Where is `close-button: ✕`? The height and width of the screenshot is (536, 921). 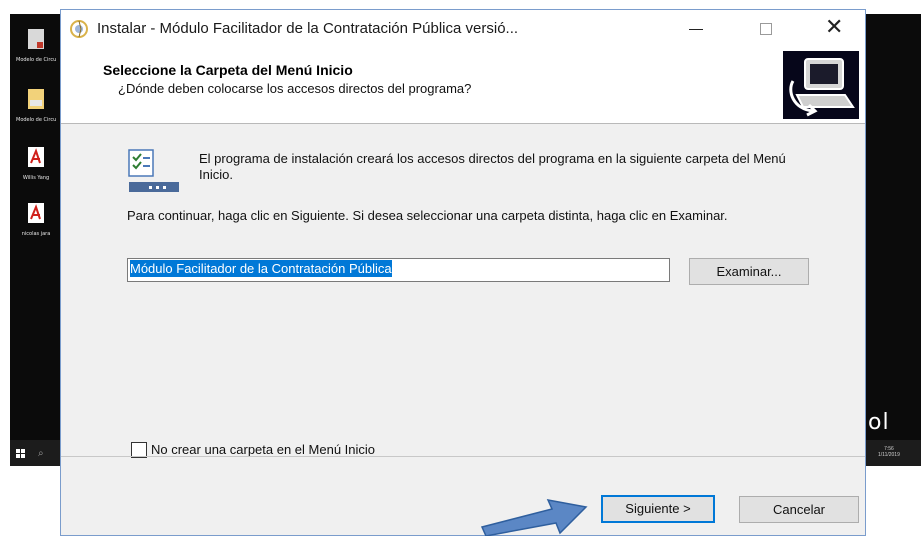 close-button: ✕ is located at coordinates (834, 29).